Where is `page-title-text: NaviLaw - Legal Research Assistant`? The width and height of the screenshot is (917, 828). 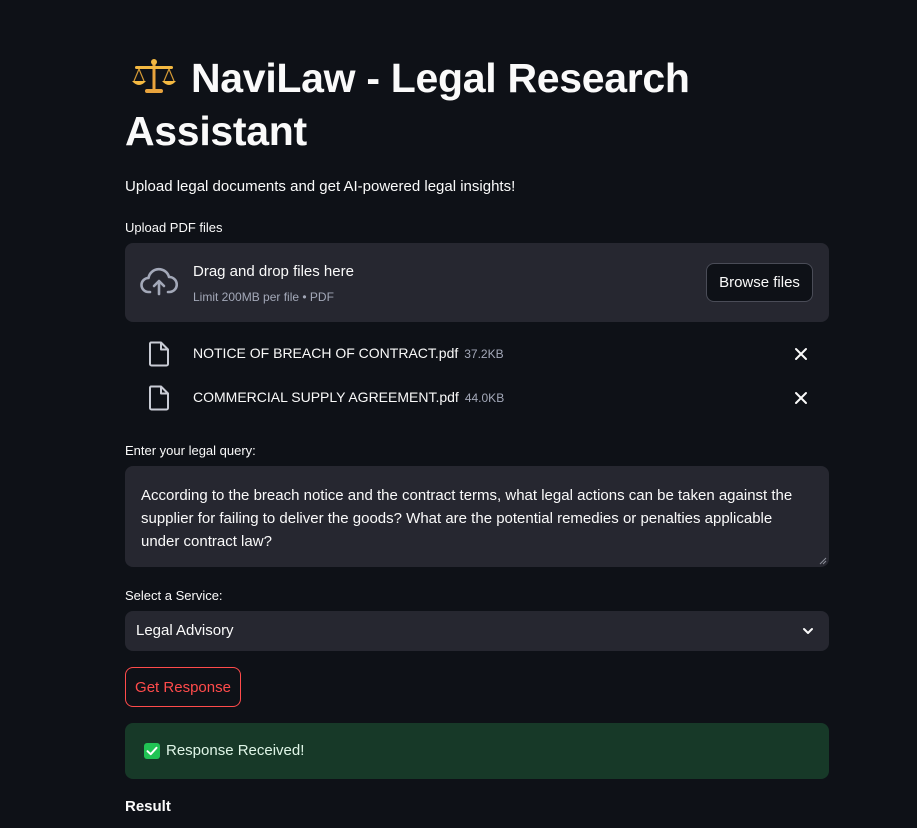 page-title-text: NaviLaw - Legal Research Assistant is located at coordinates (407, 104).